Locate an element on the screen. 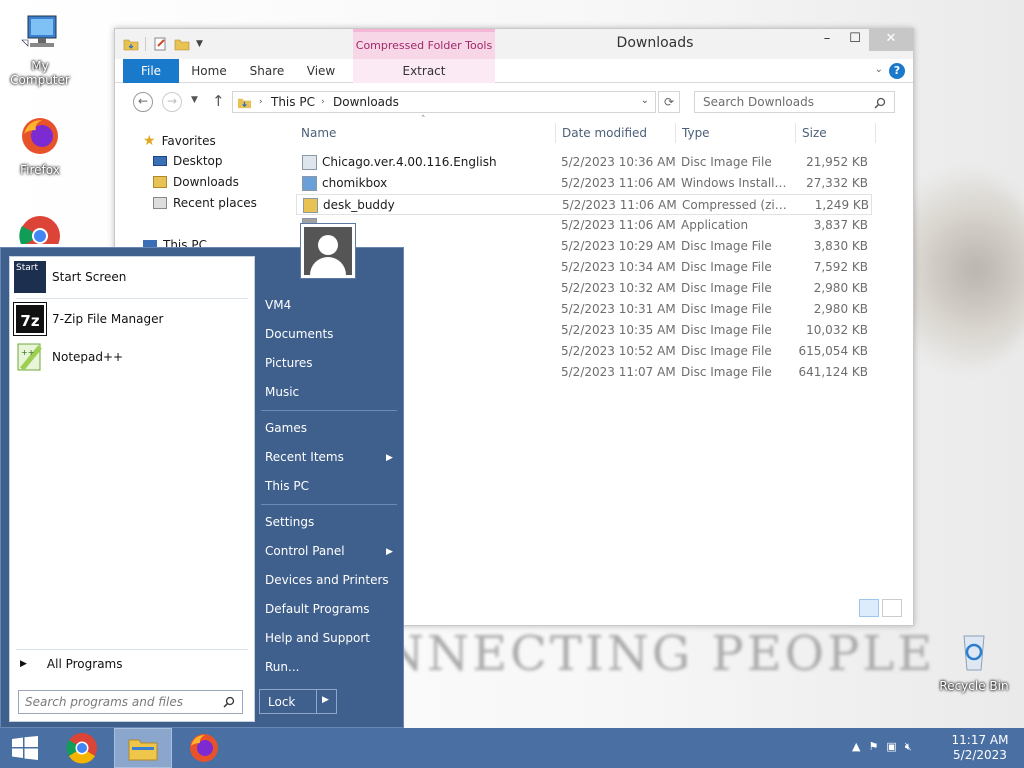 The height and width of the screenshot is (768, 1024). refresh-button: ⟳ is located at coordinates (669, 102).